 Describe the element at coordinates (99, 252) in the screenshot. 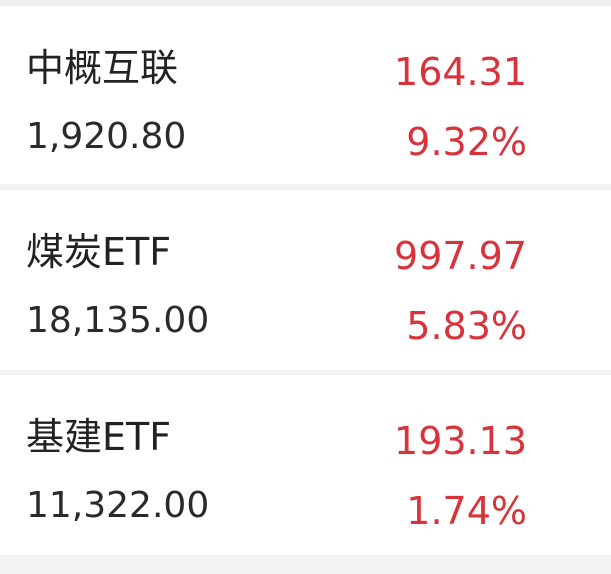

I see `holding-name: 煤炭ETF` at that location.